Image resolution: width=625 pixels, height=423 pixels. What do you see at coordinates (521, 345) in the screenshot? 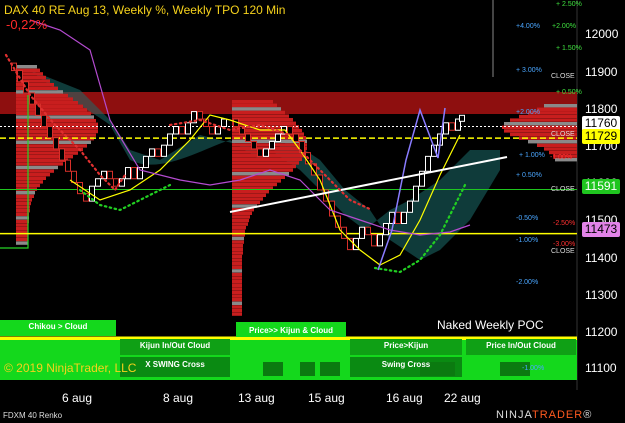
I see `signal-label: Price In/Out Cloud` at bounding box center [521, 345].